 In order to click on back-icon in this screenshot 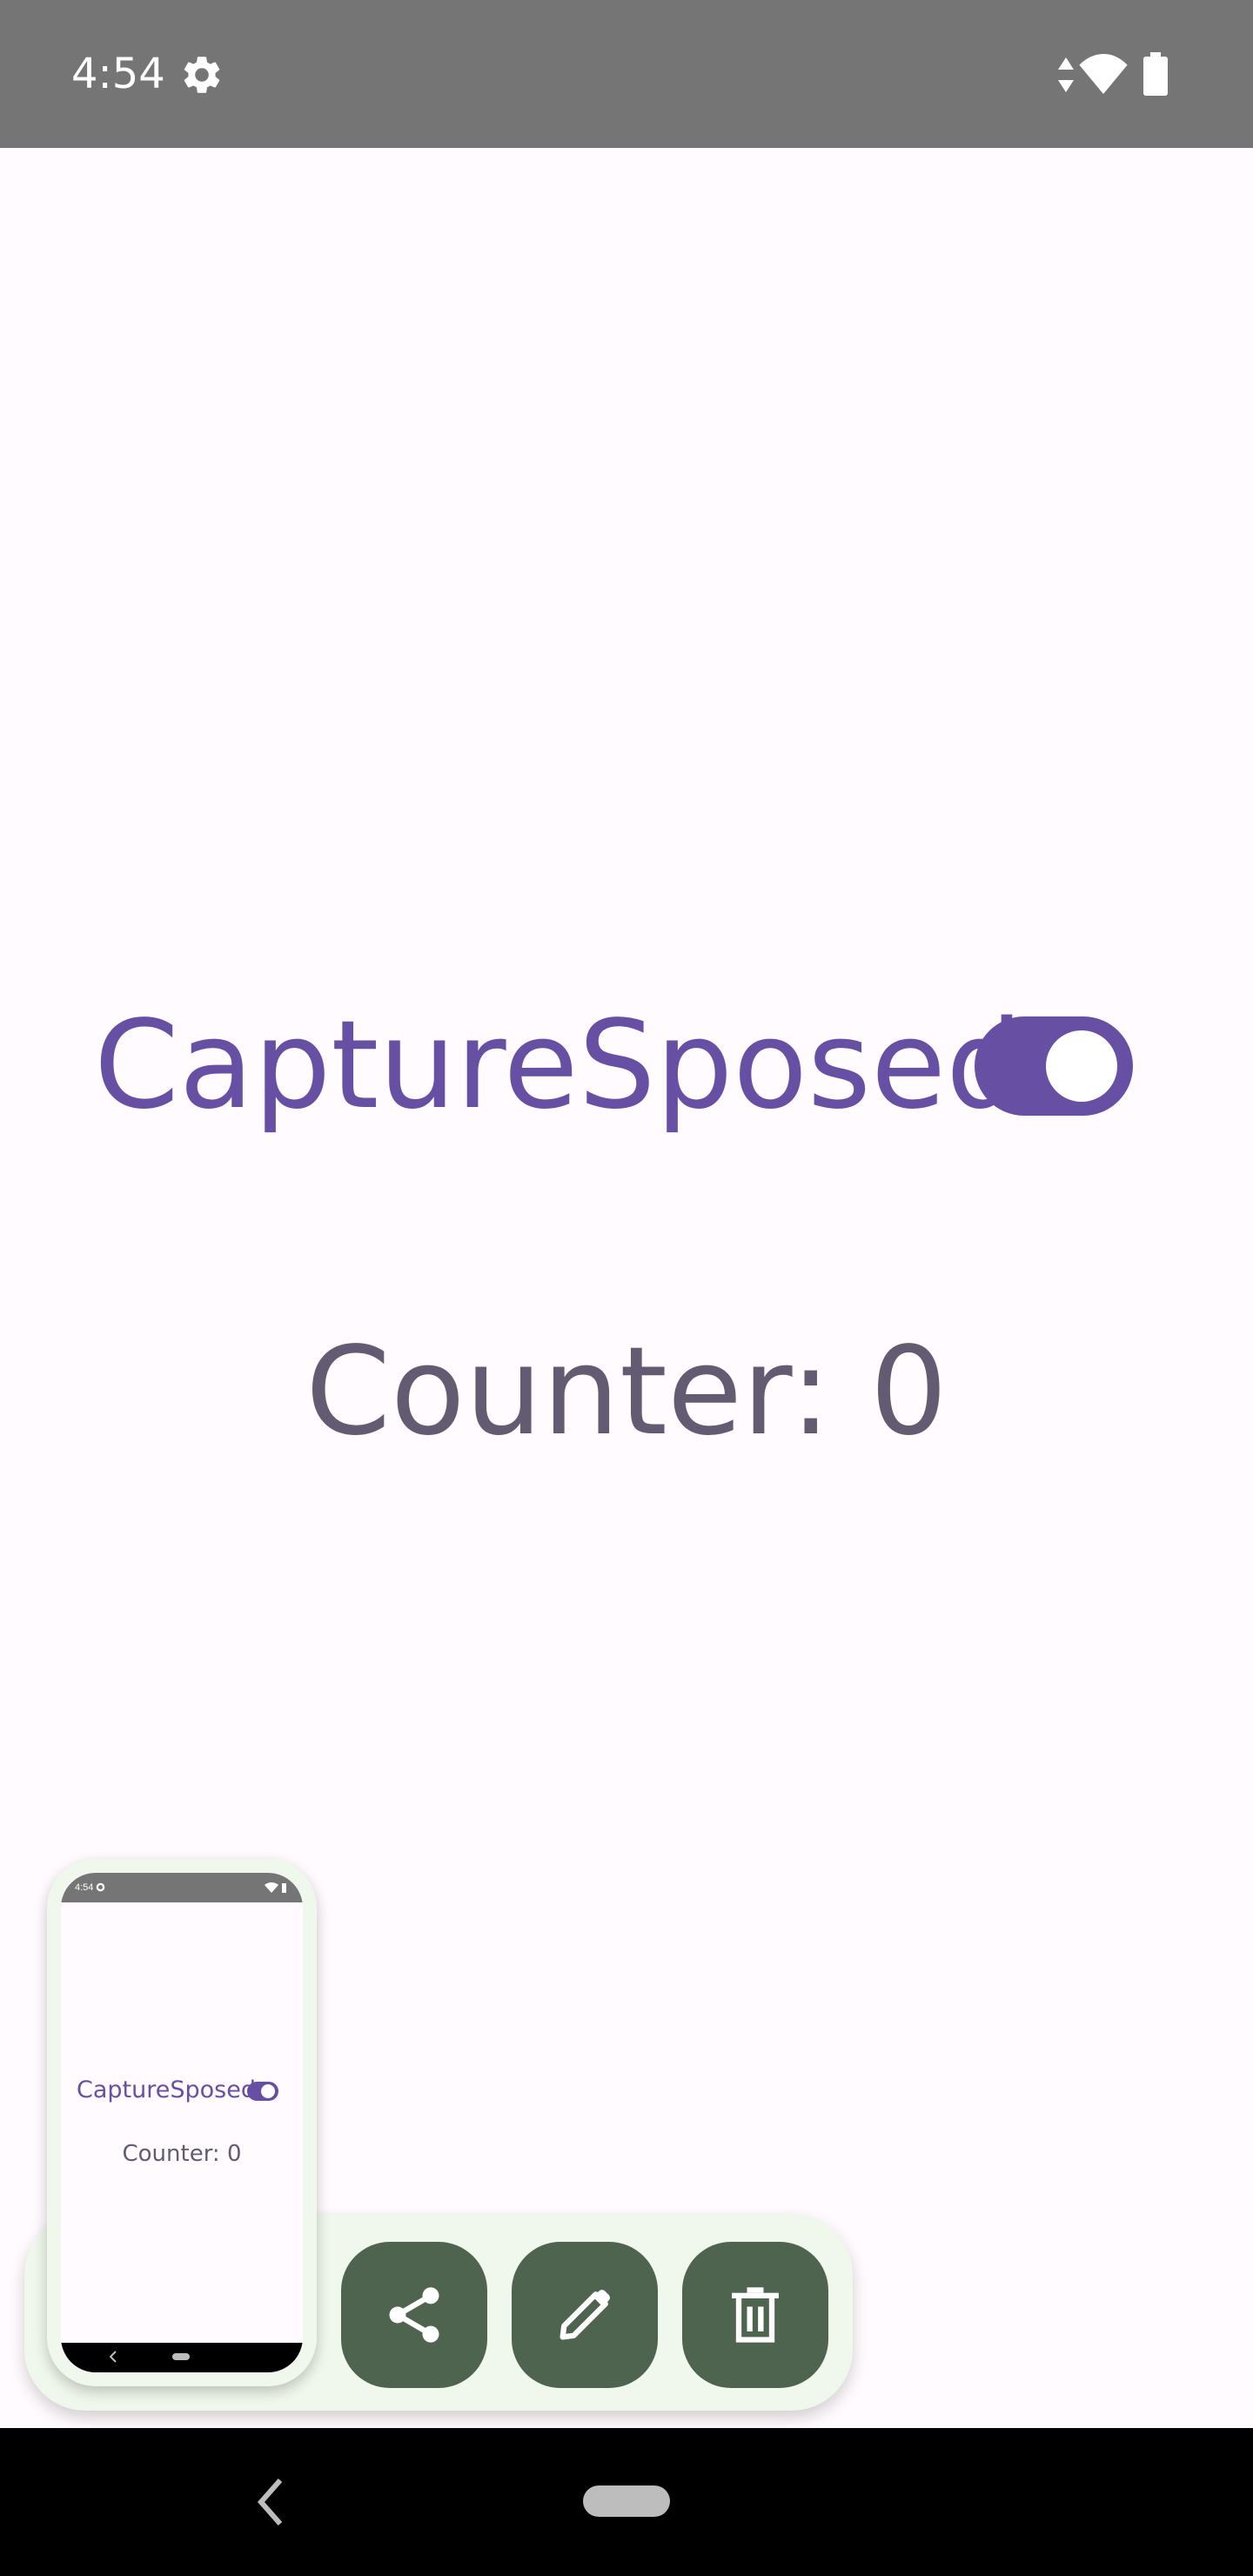, I will do `click(113, 2357)`.